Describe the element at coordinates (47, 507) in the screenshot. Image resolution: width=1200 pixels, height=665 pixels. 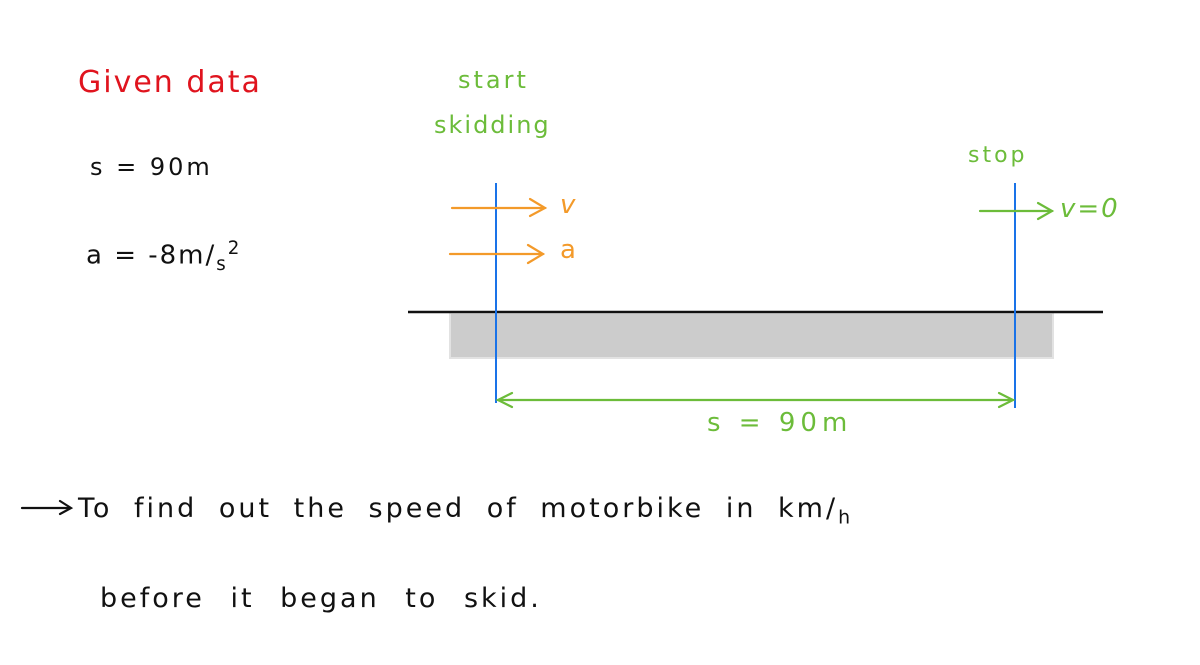
I see `bullet-arrow-icon` at that location.